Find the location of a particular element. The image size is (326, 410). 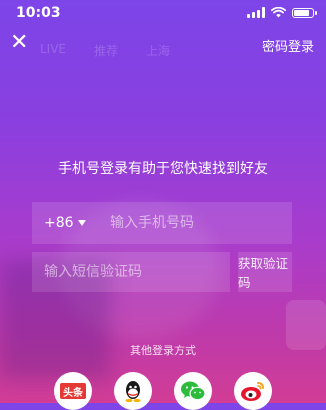

caret-down-icon is located at coordinates (81, 223).